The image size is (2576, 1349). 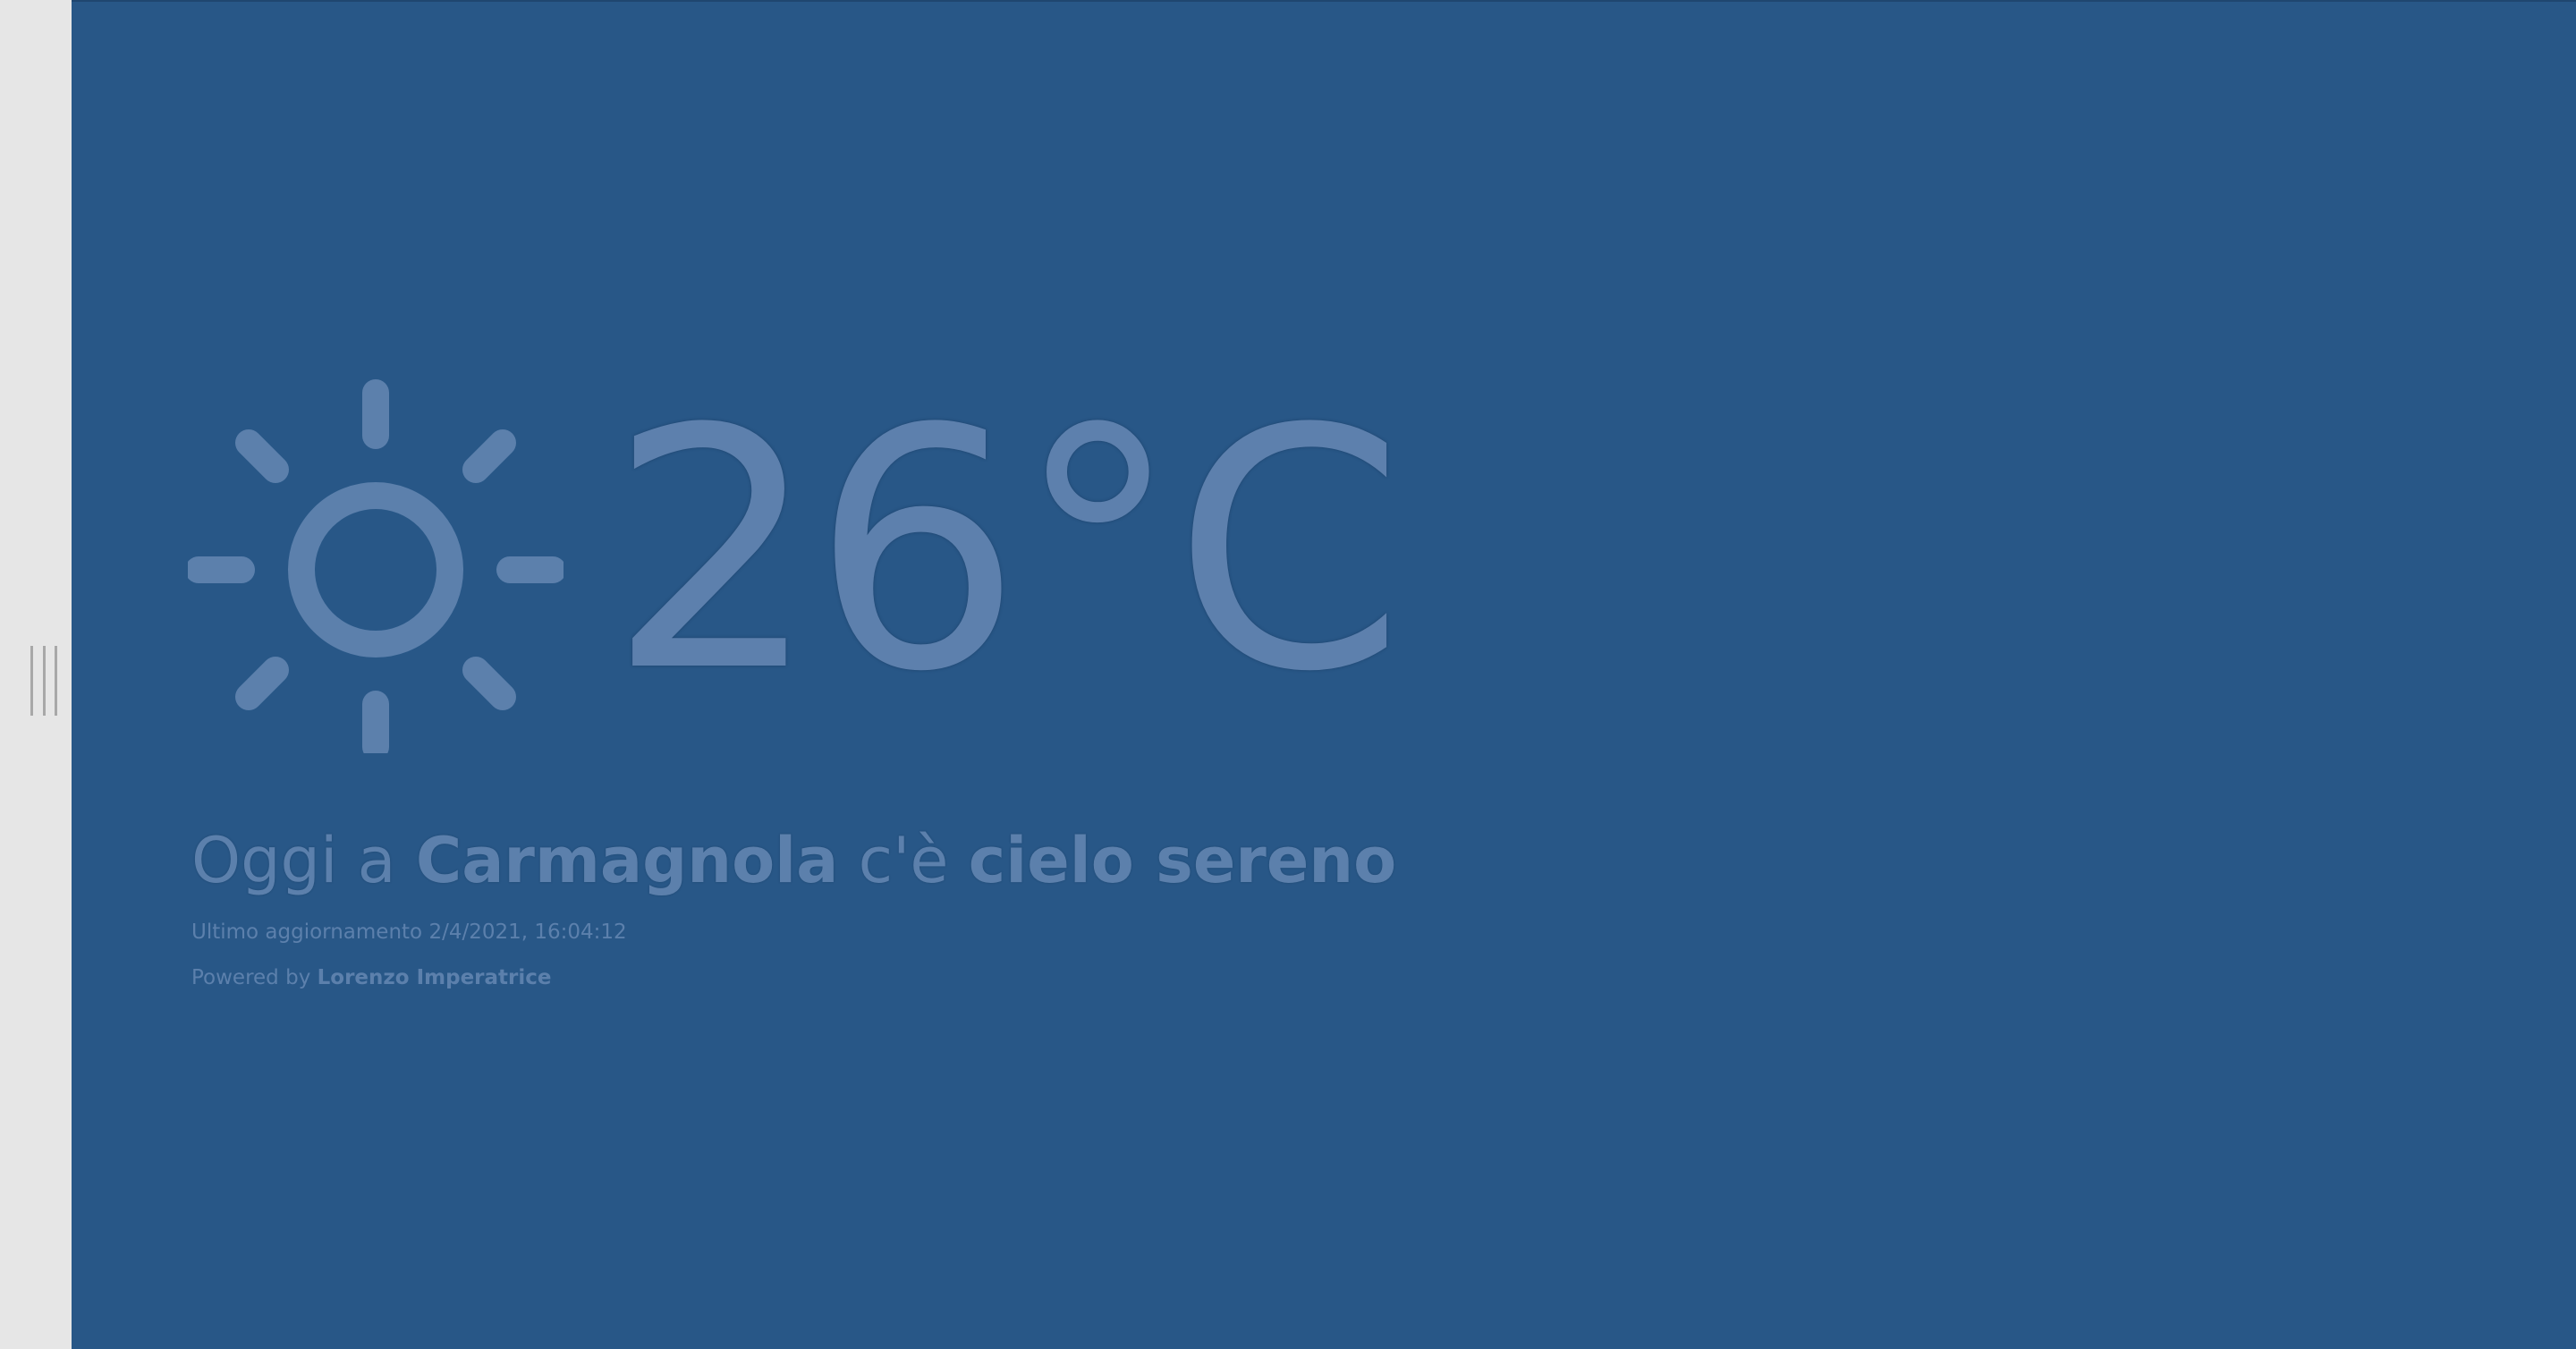 I want to click on last-update-label: Ultimo aggiornamento, so click(x=307, y=932).